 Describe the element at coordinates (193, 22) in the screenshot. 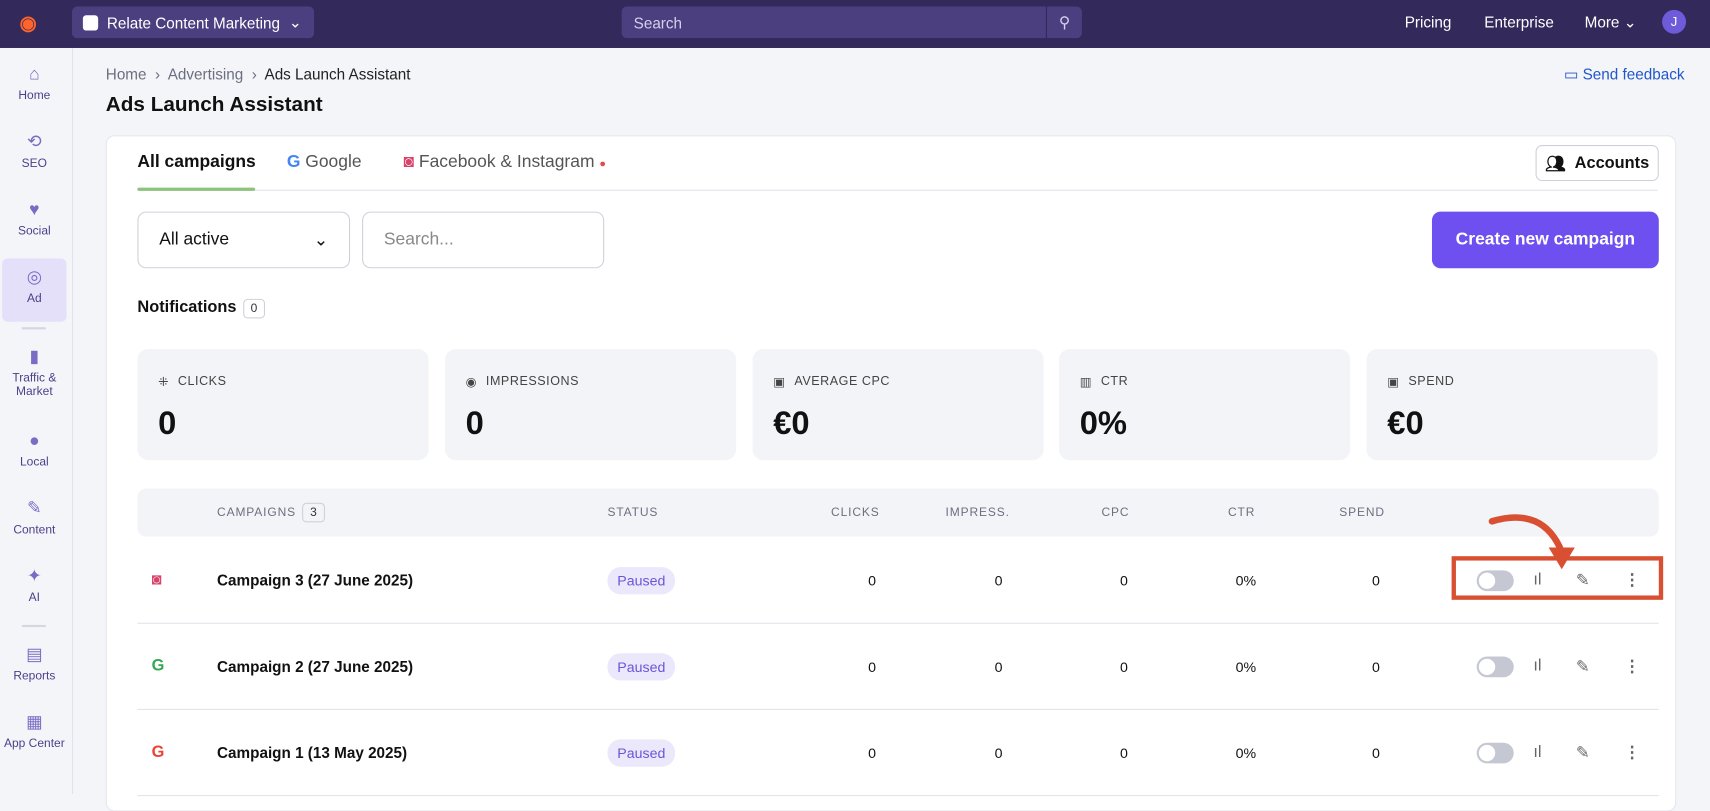

I see `project-selector: Relate Content Marketing ⌄` at that location.